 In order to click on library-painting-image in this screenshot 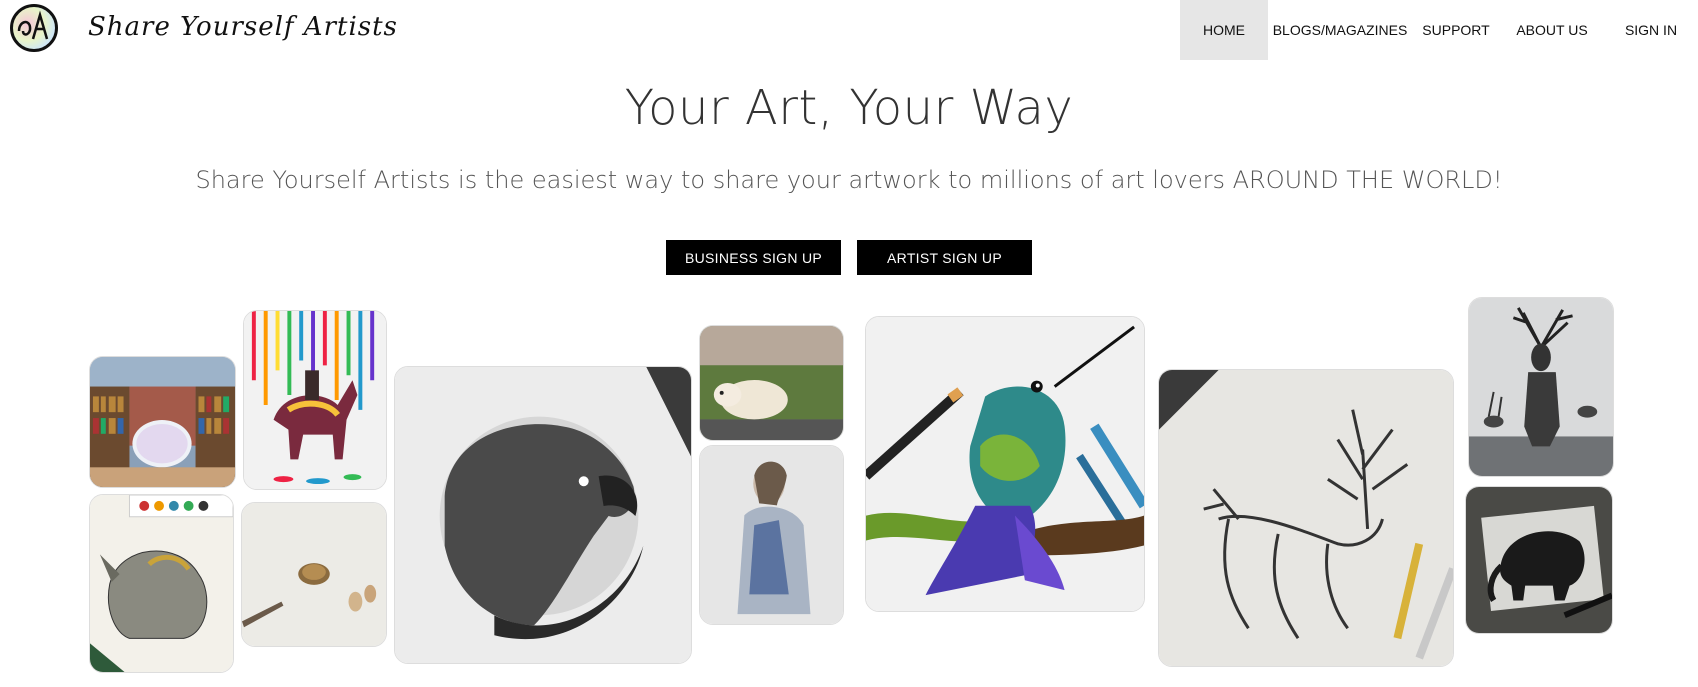, I will do `click(162, 422)`.